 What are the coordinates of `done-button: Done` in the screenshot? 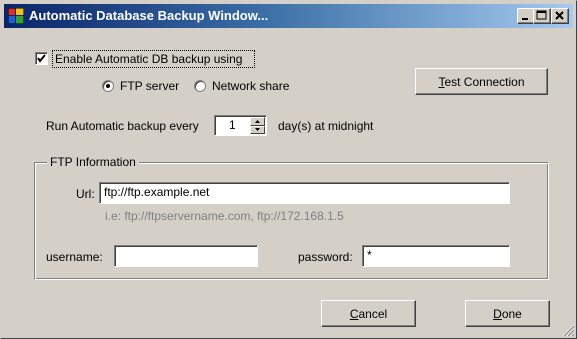 It's located at (507, 313).